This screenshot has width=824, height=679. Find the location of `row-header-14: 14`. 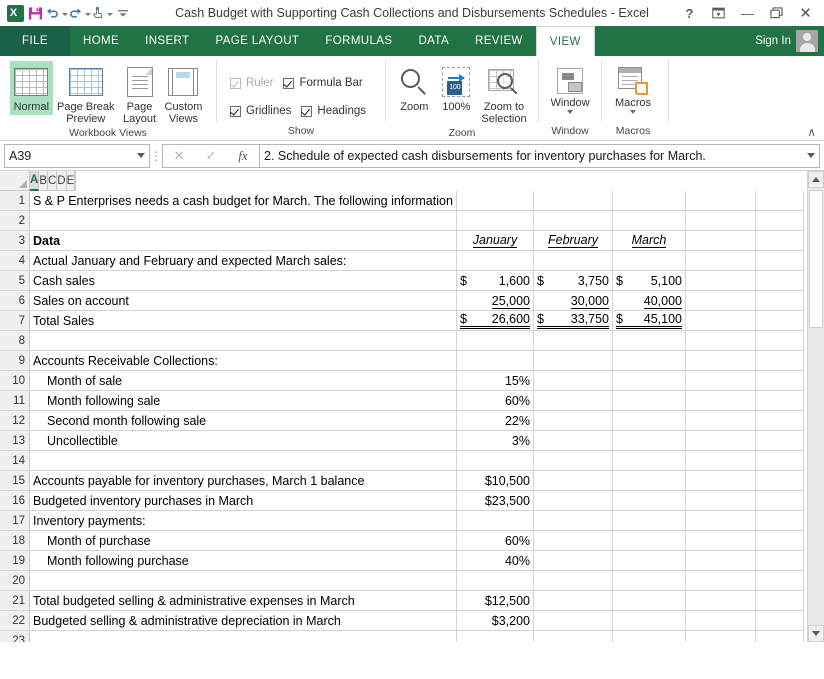

row-header-14: 14 is located at coordinates (15, 461).